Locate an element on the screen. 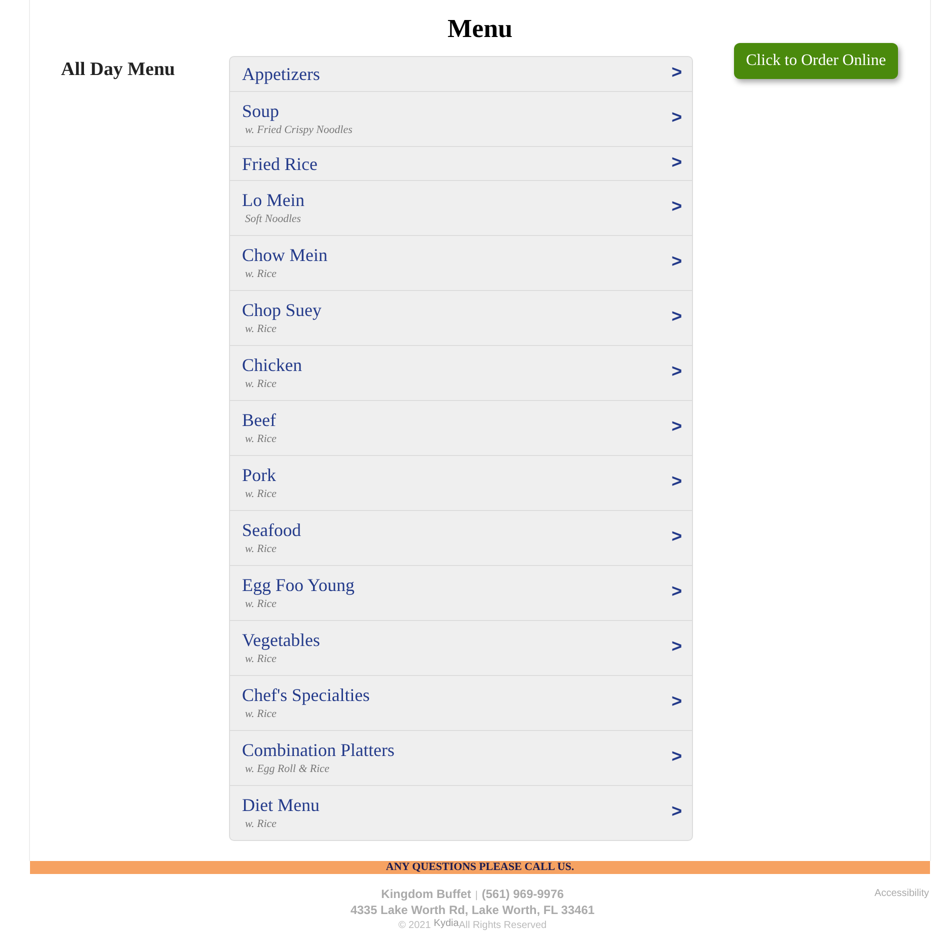  category-note: w. Fried Crispy Noodles is located at coordinates (298, 130).